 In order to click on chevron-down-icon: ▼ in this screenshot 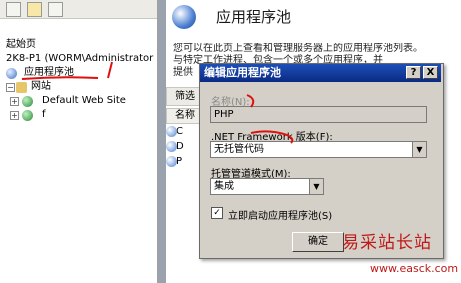, I will do `click(316, 186)`.